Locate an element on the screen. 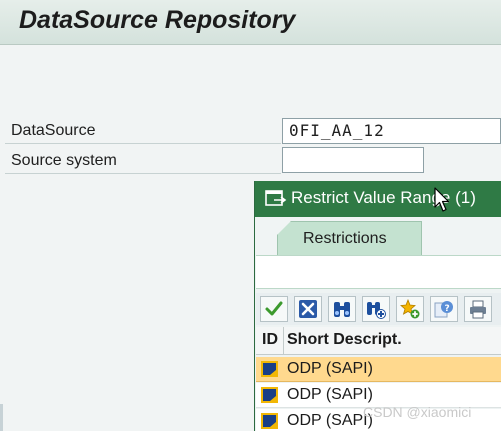 This screenshot has height=431, width=501. cancel-x-icon is located at coordinates (308, 309).